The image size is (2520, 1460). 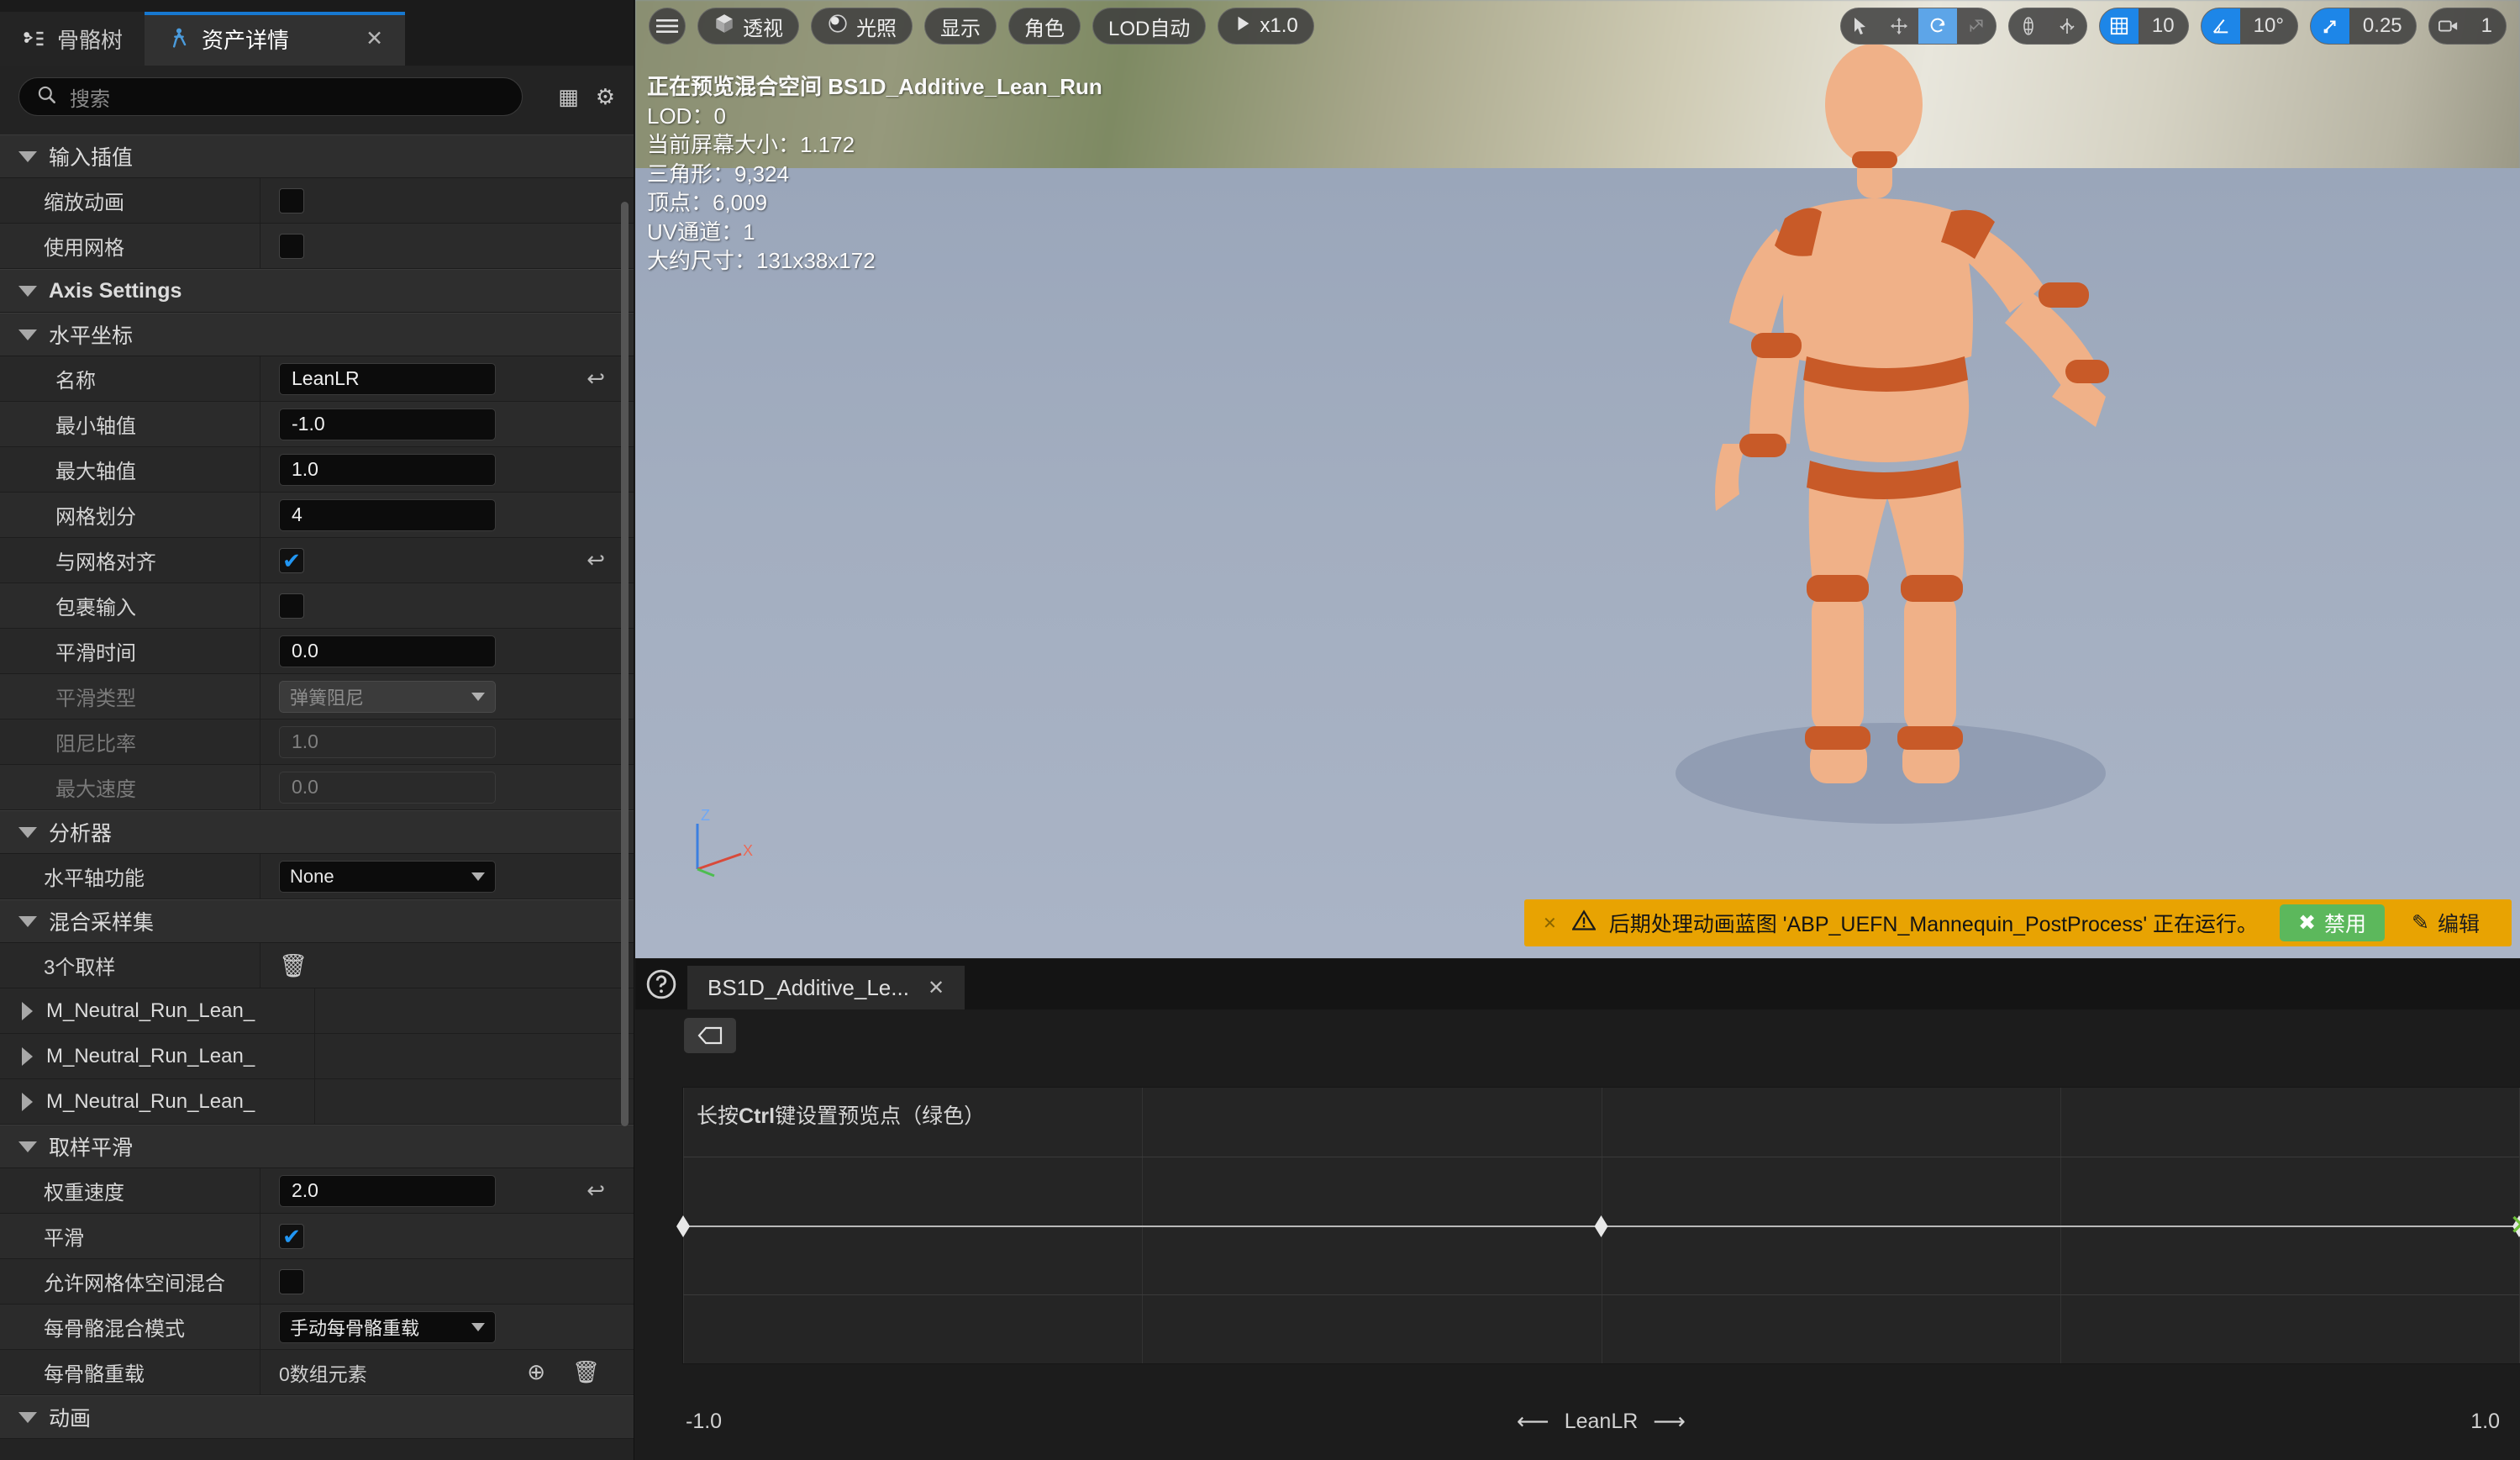 What do you see at coordinates (317, 156) in the screenshot?
I see `section-header: 输入插值` at bounding box center [317, 156].